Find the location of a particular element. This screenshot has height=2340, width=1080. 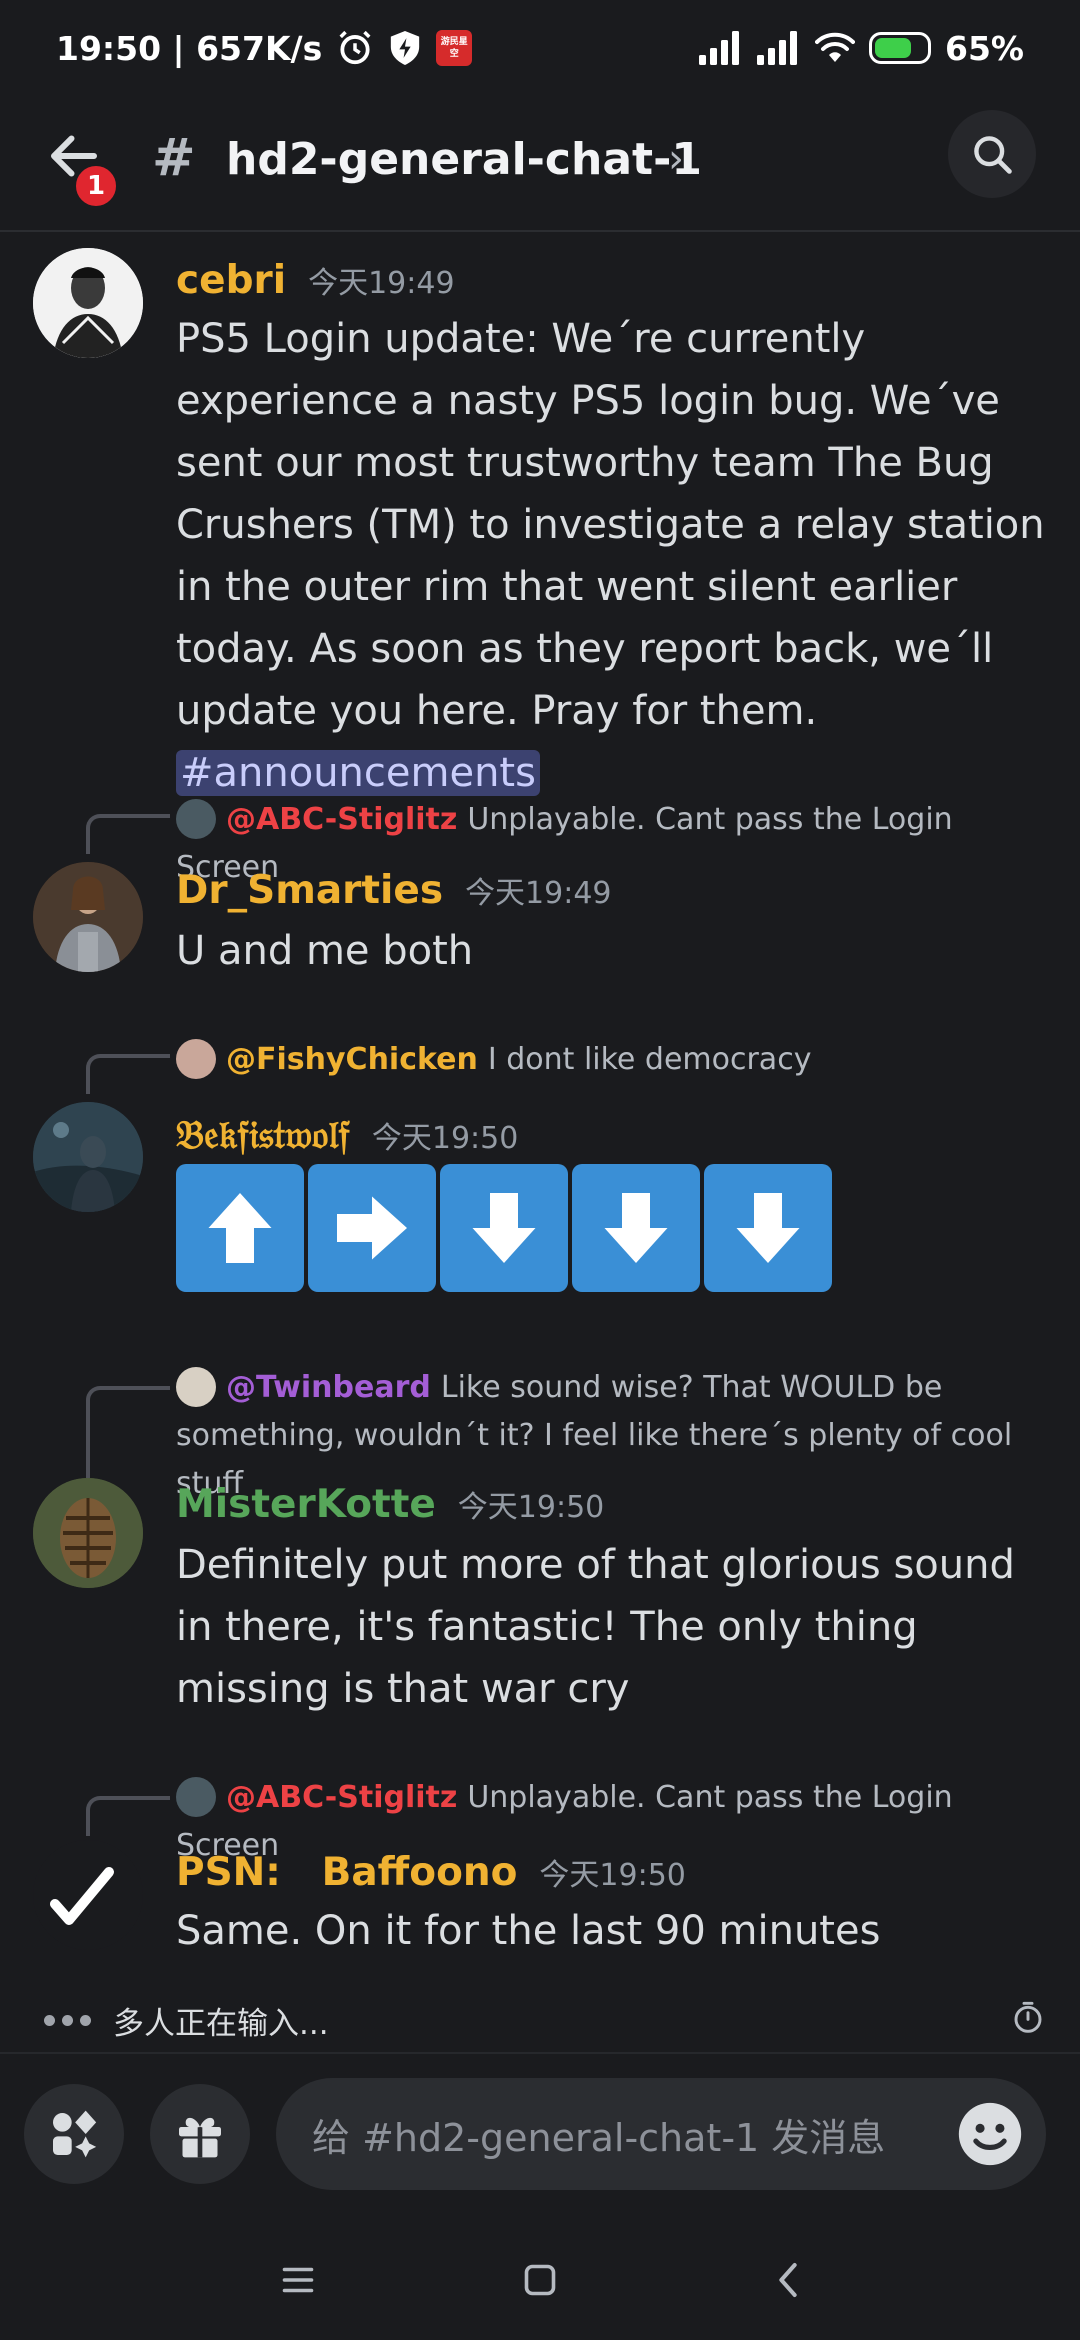

reply-preview: @FishyChicken I dont like democracy is located at coordinates (616, 1060).